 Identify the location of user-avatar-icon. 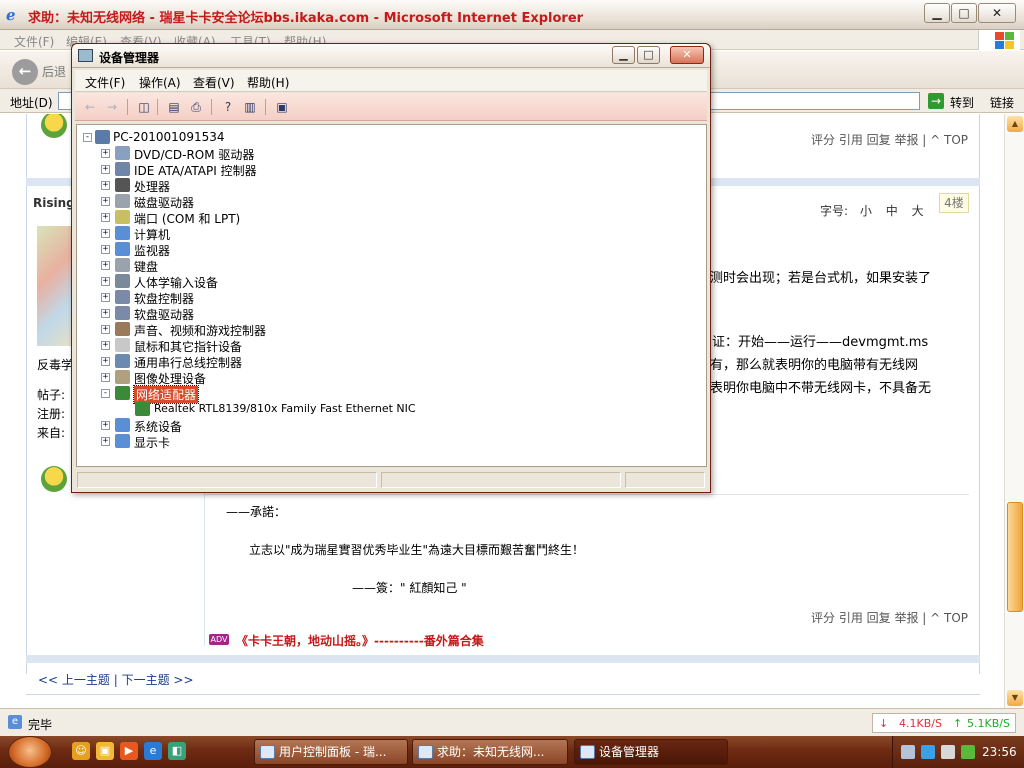
(54, 126).